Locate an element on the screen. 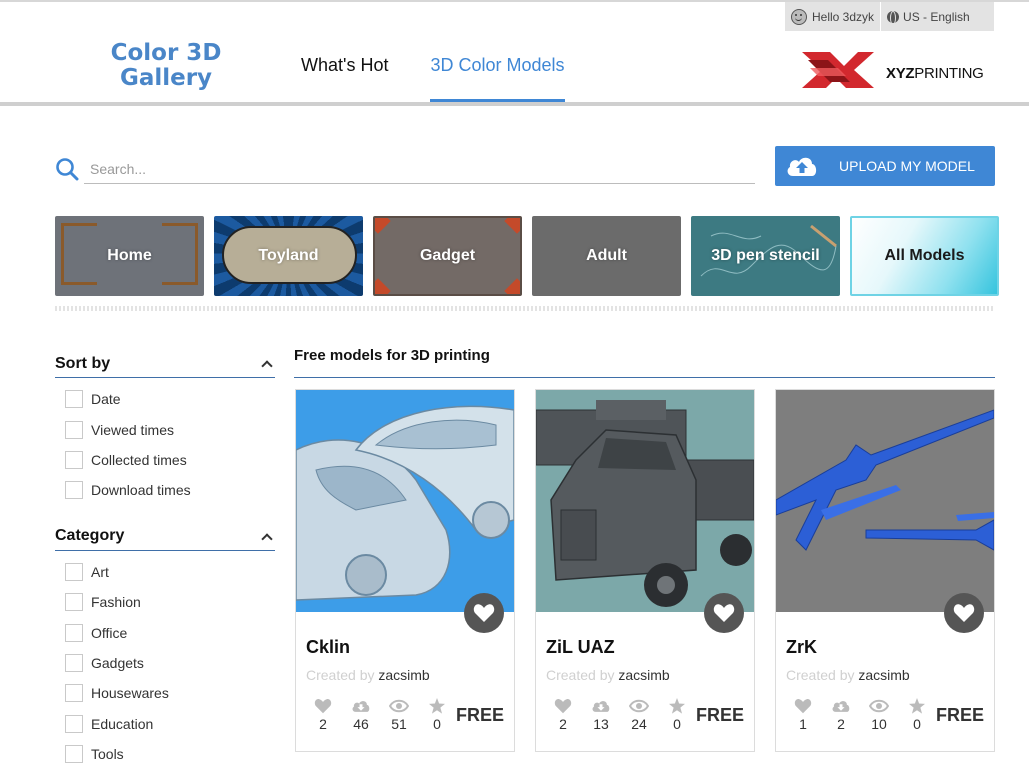 This screenshot has height=765, width=1029. brand-name: XYZPRINTING is located at coordinates (935, 73).